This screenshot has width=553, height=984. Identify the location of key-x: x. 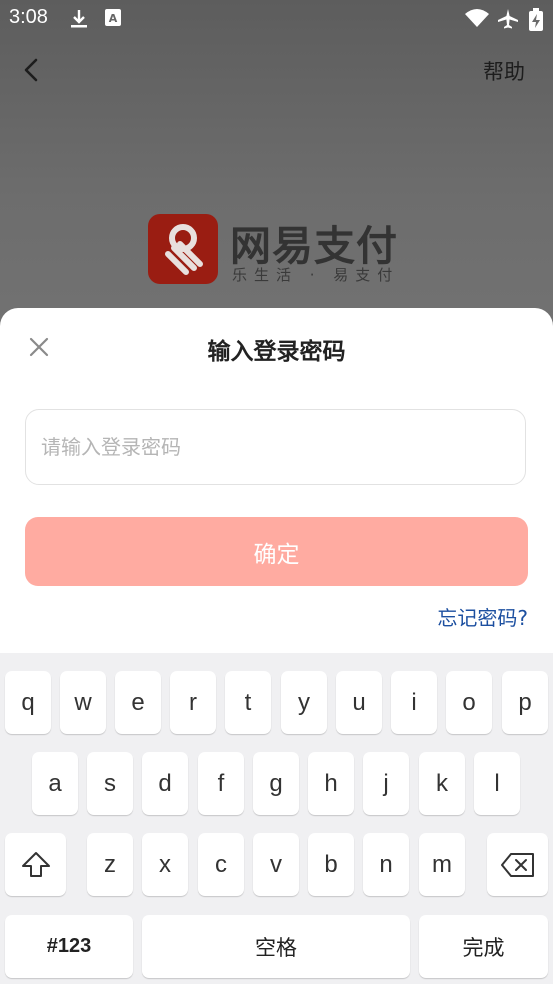
(165, 864).